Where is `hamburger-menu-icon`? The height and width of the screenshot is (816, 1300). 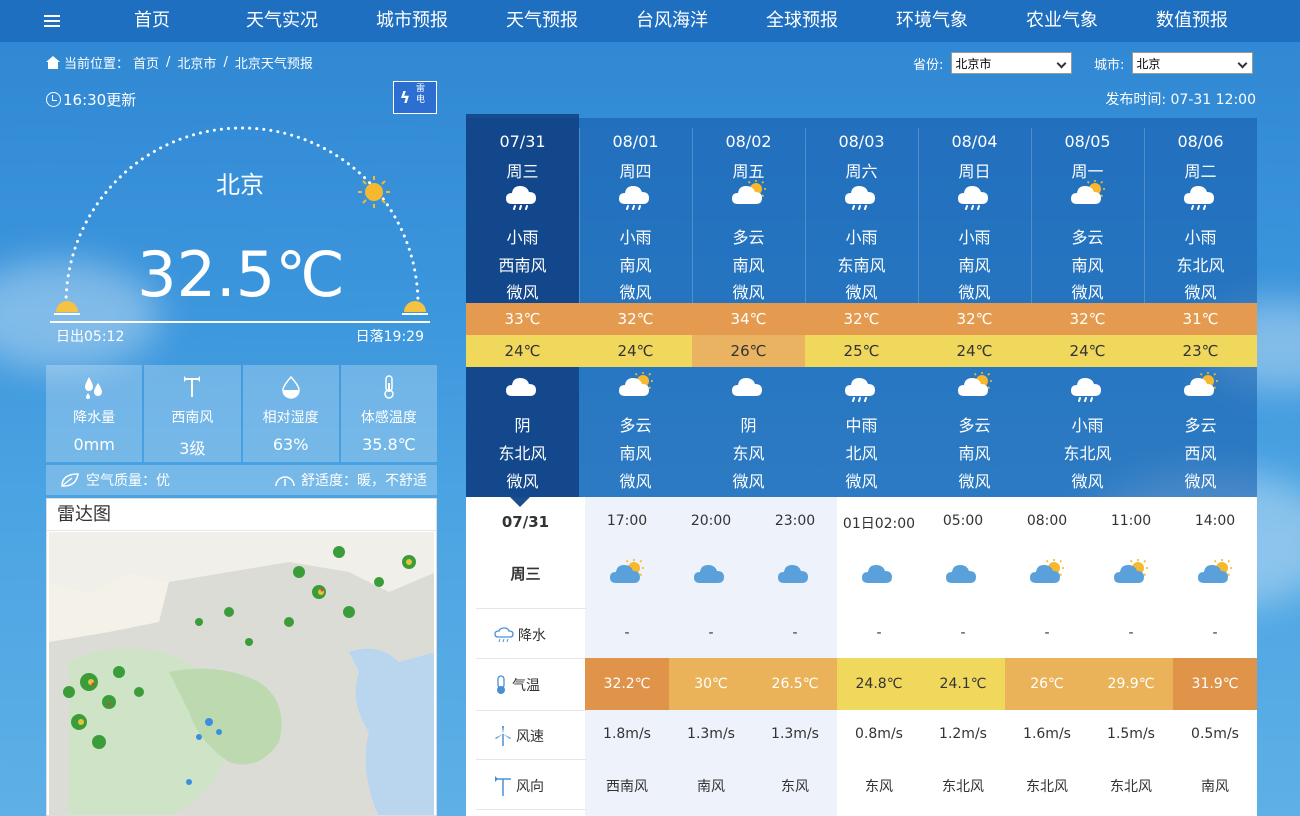
hamburger-menu-icon is located at coordinates (51, 22).